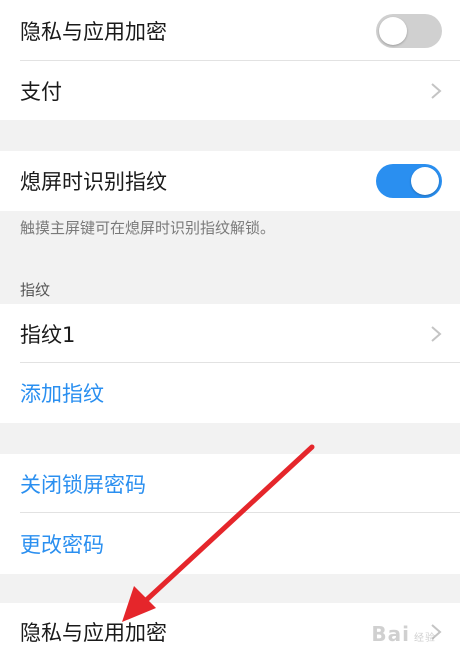  Describe the element at coordinates (218, 533) in the screenshot. I see `annotation-arrow-icon` at that location.